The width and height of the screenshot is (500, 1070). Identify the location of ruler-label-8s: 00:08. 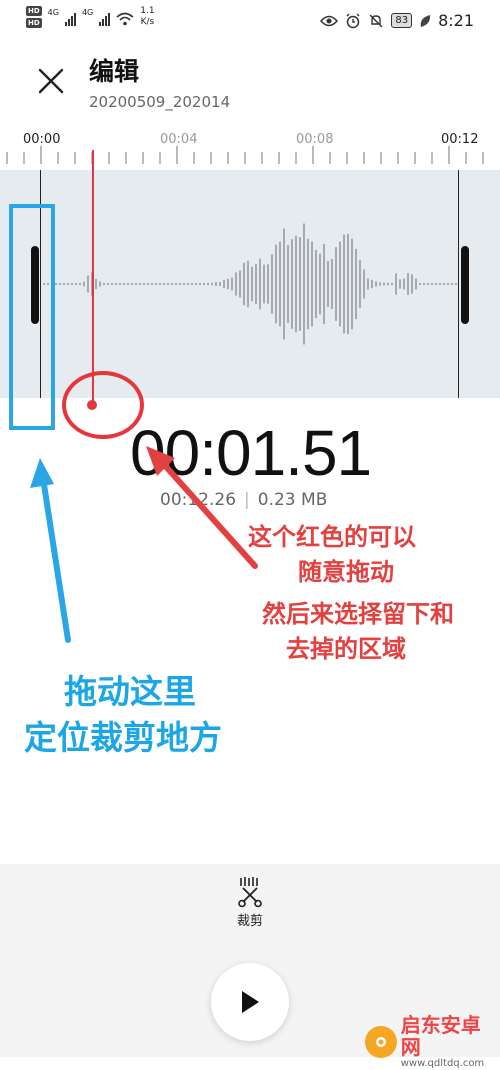
(315, 139).